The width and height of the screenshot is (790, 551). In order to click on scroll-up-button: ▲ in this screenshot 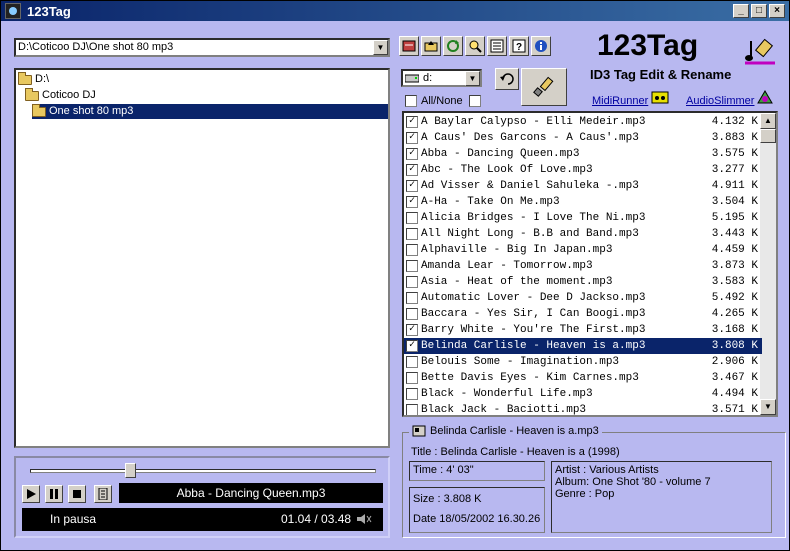, I will do `click(768, 121)`.